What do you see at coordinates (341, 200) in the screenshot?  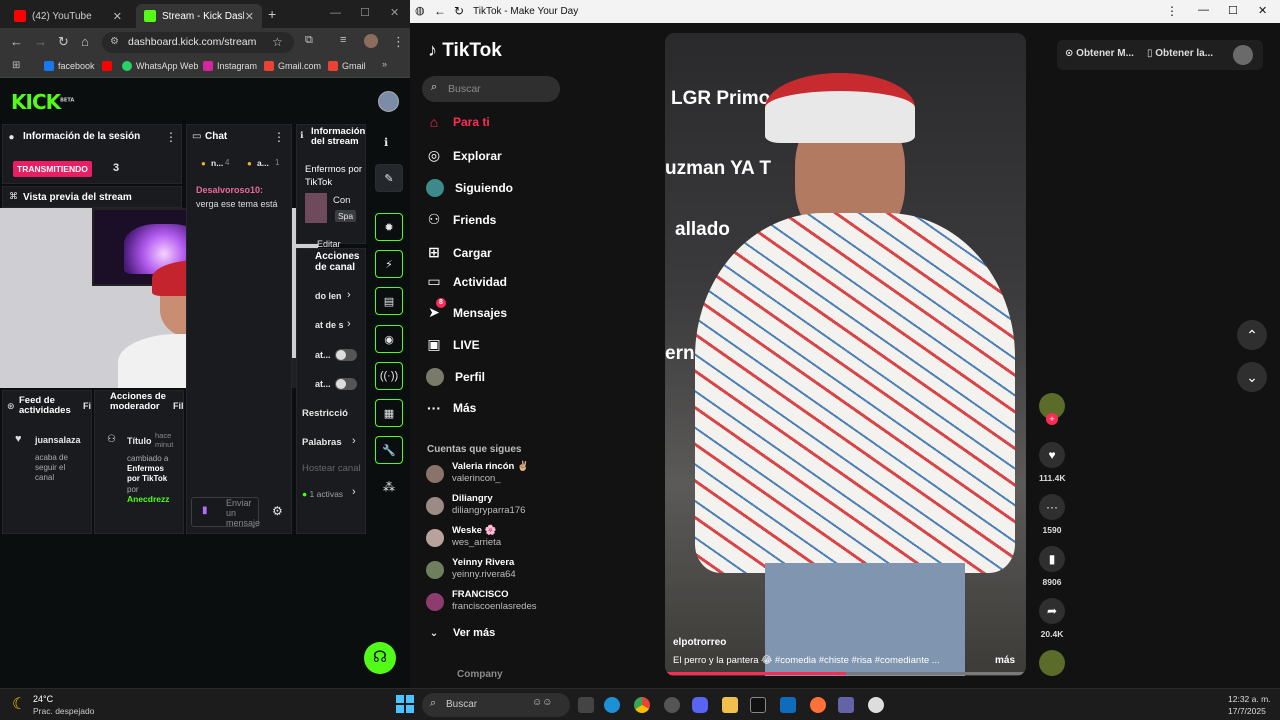 I see `category-link: Con` at bounding box center [341, 200].